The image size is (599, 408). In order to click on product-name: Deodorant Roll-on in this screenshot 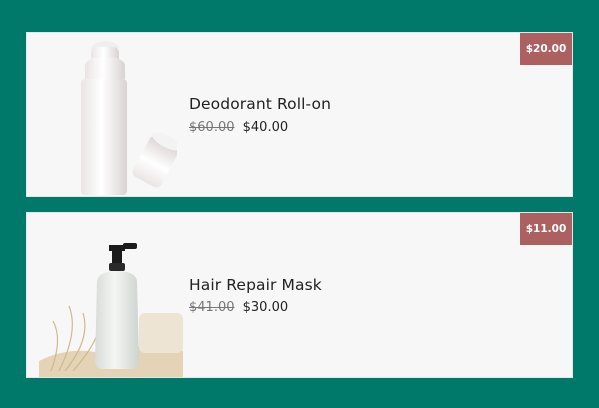, I will do `click(260, 104)`.